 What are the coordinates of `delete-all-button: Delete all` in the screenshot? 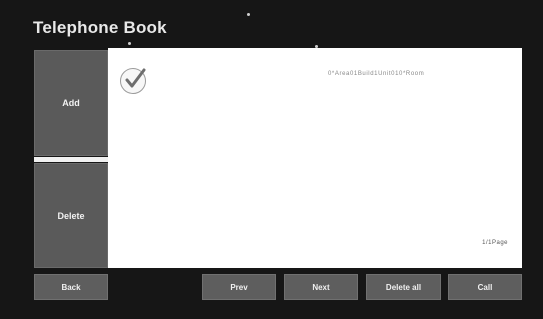 It's located at (403, 287).